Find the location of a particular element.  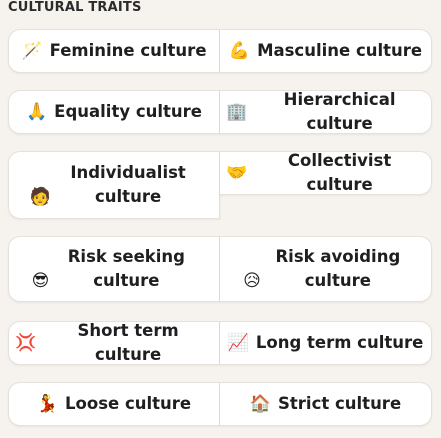

folded-hands-icon: 🙏 is located at coordinates (37, 112).